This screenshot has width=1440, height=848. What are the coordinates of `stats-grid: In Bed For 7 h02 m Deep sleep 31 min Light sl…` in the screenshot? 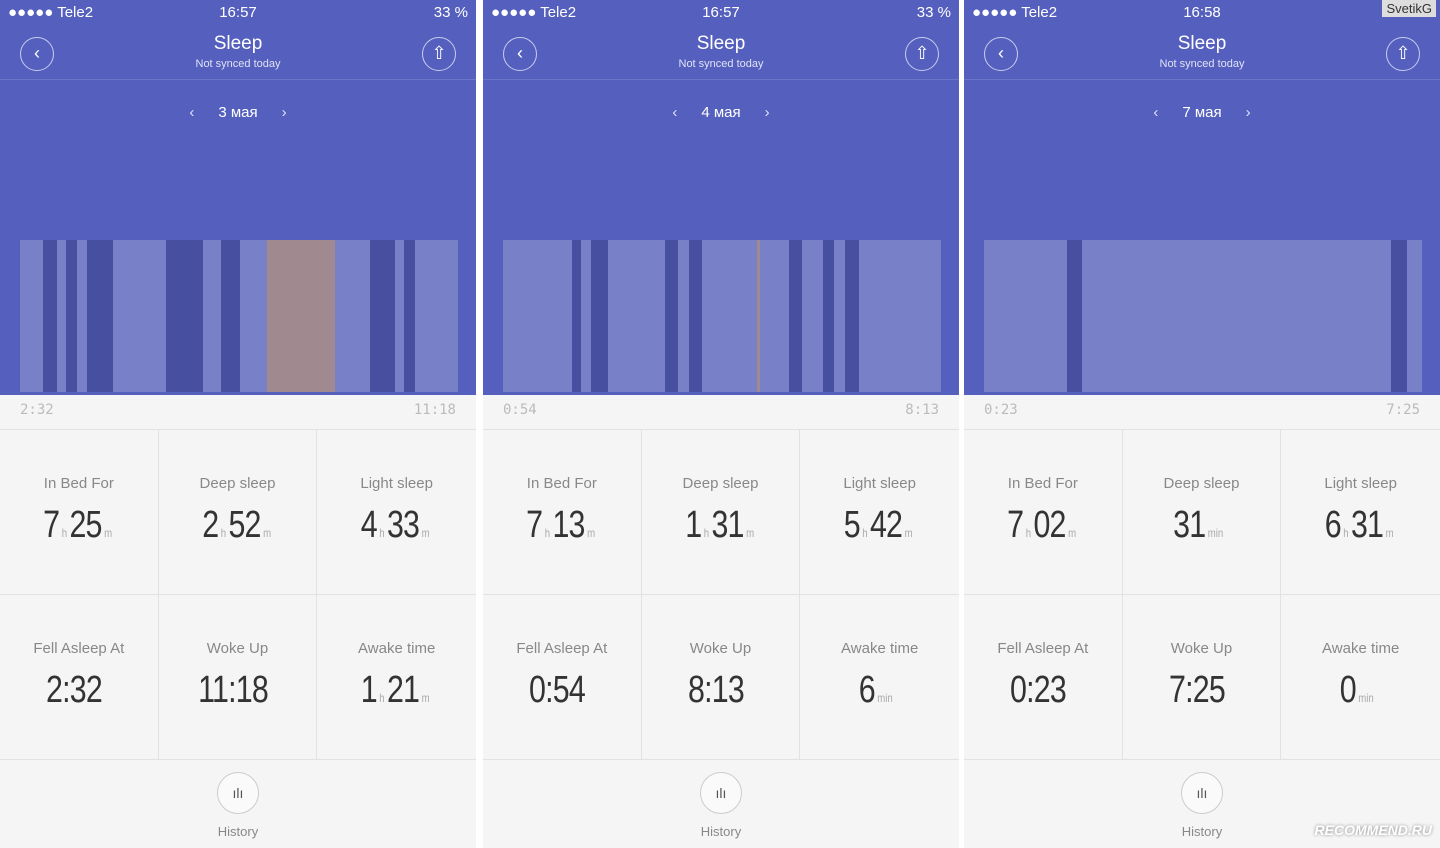 It's located at (1202, 595).